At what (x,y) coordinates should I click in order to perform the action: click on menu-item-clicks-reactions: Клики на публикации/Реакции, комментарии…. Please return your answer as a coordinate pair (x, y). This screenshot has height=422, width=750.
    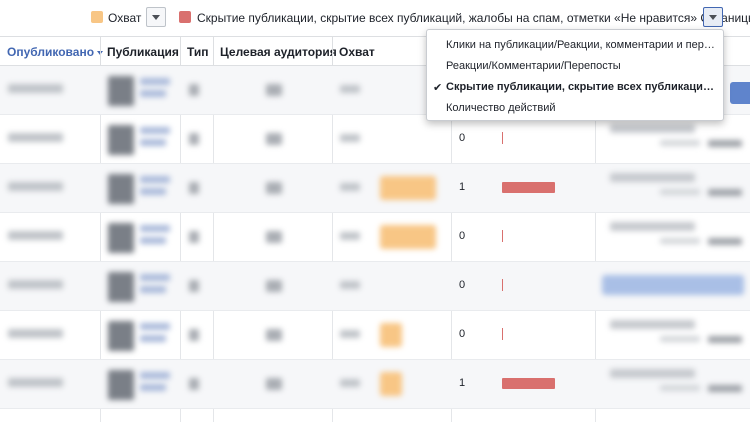
    Looking at the image, I should click on (575, 45).